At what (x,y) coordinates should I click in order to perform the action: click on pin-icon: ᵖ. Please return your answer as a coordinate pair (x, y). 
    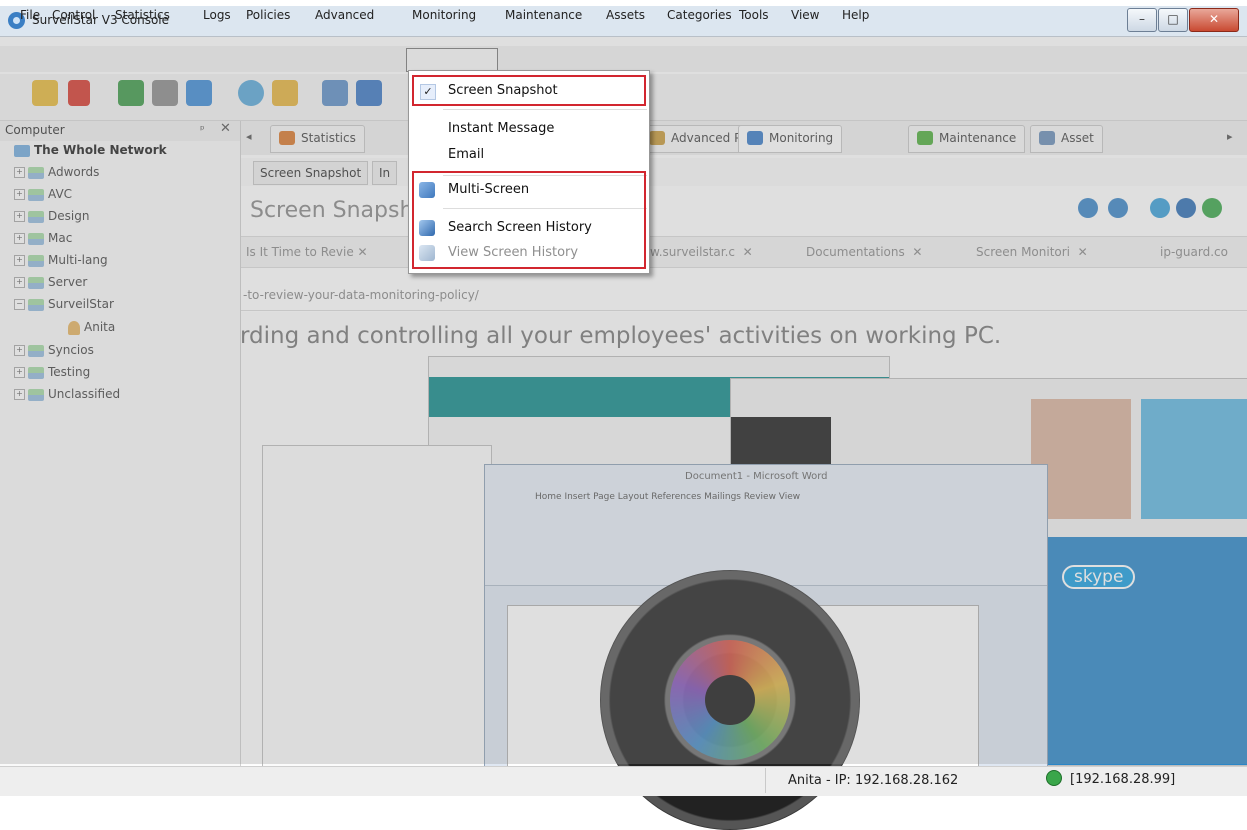
    Looking at the image, I should click on (202, 129).